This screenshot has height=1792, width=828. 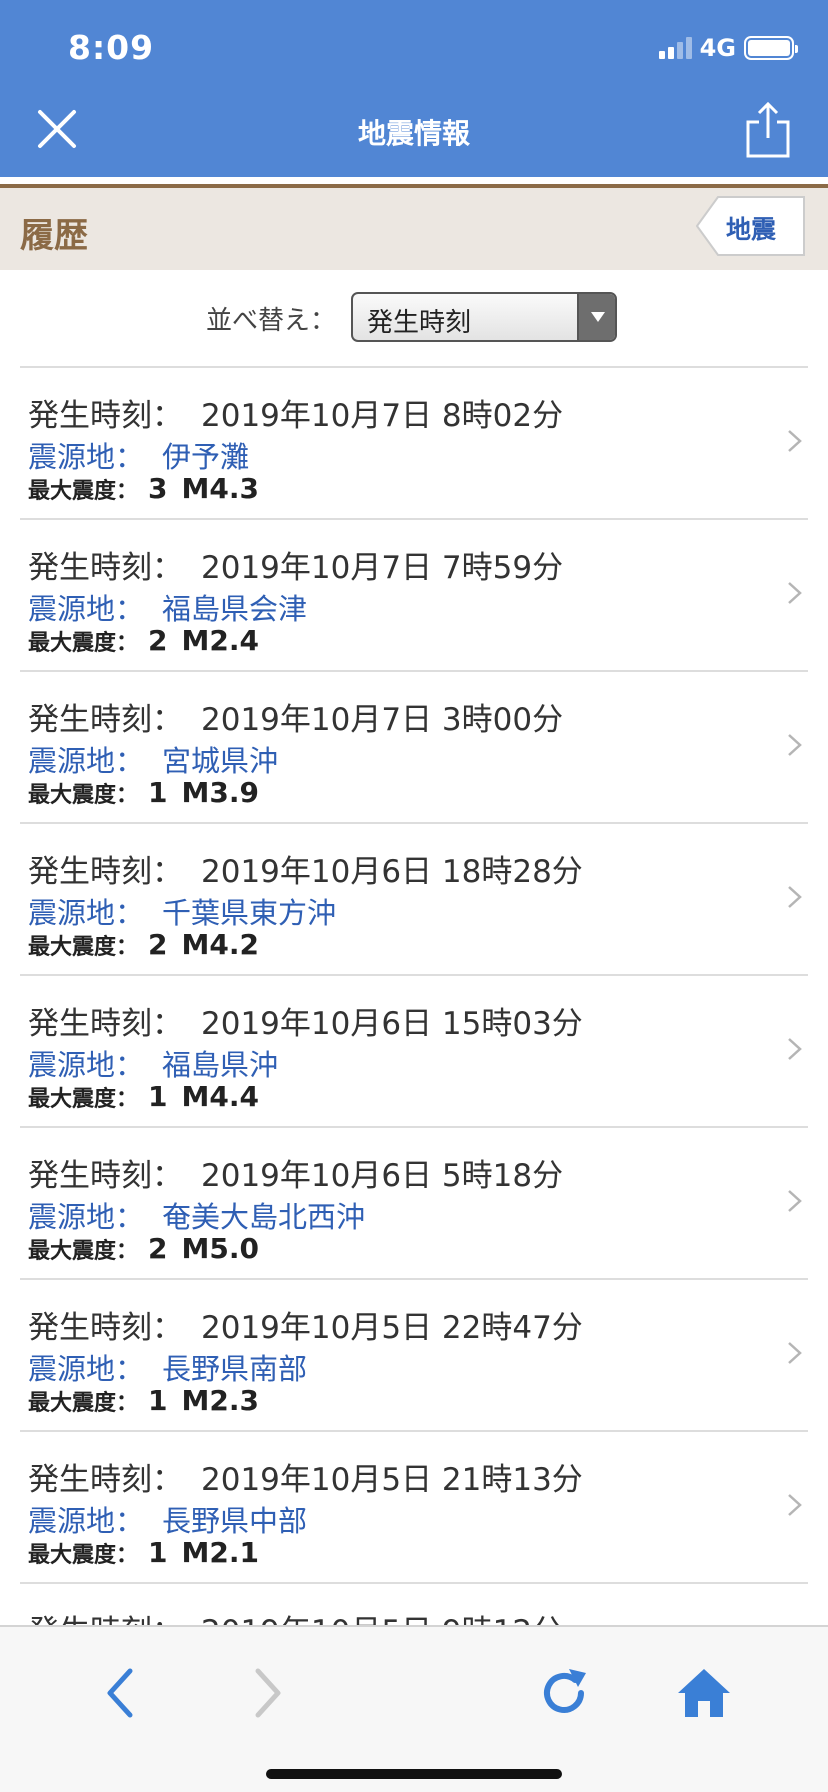 What do you see at coordinates (220, 488) in the screenshot?
I see `magnitude: M4.3` at bounding box center [220, 488].